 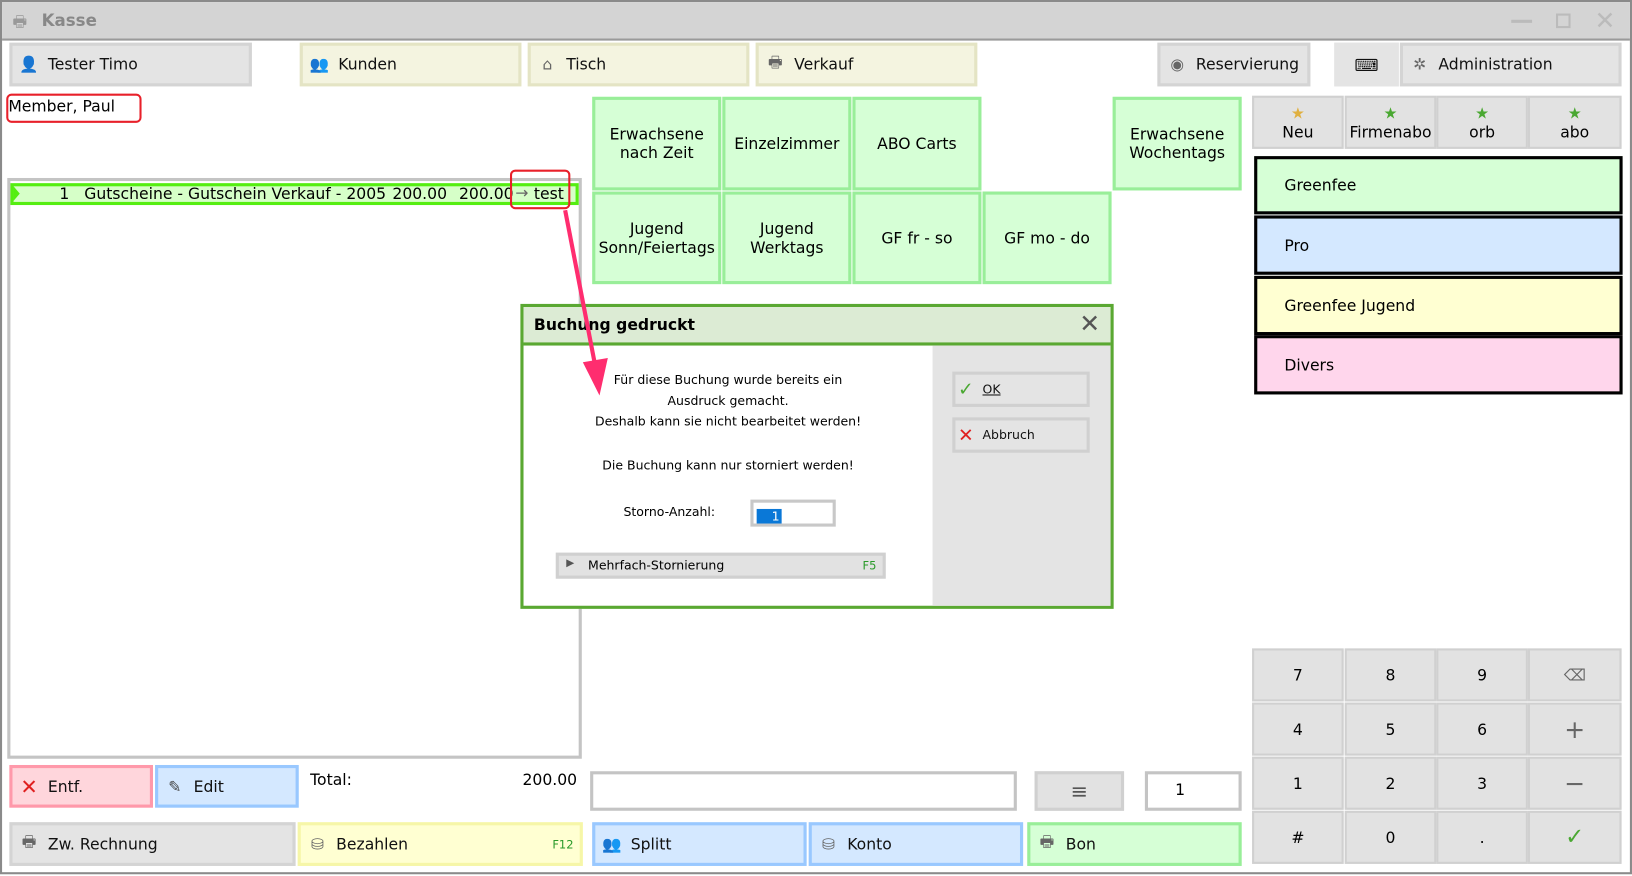 What do you see at coordinates (669, 512) in the screenshot?
I see `storno-label: Storno-Anzahl:` at bounding box center [669, 512].